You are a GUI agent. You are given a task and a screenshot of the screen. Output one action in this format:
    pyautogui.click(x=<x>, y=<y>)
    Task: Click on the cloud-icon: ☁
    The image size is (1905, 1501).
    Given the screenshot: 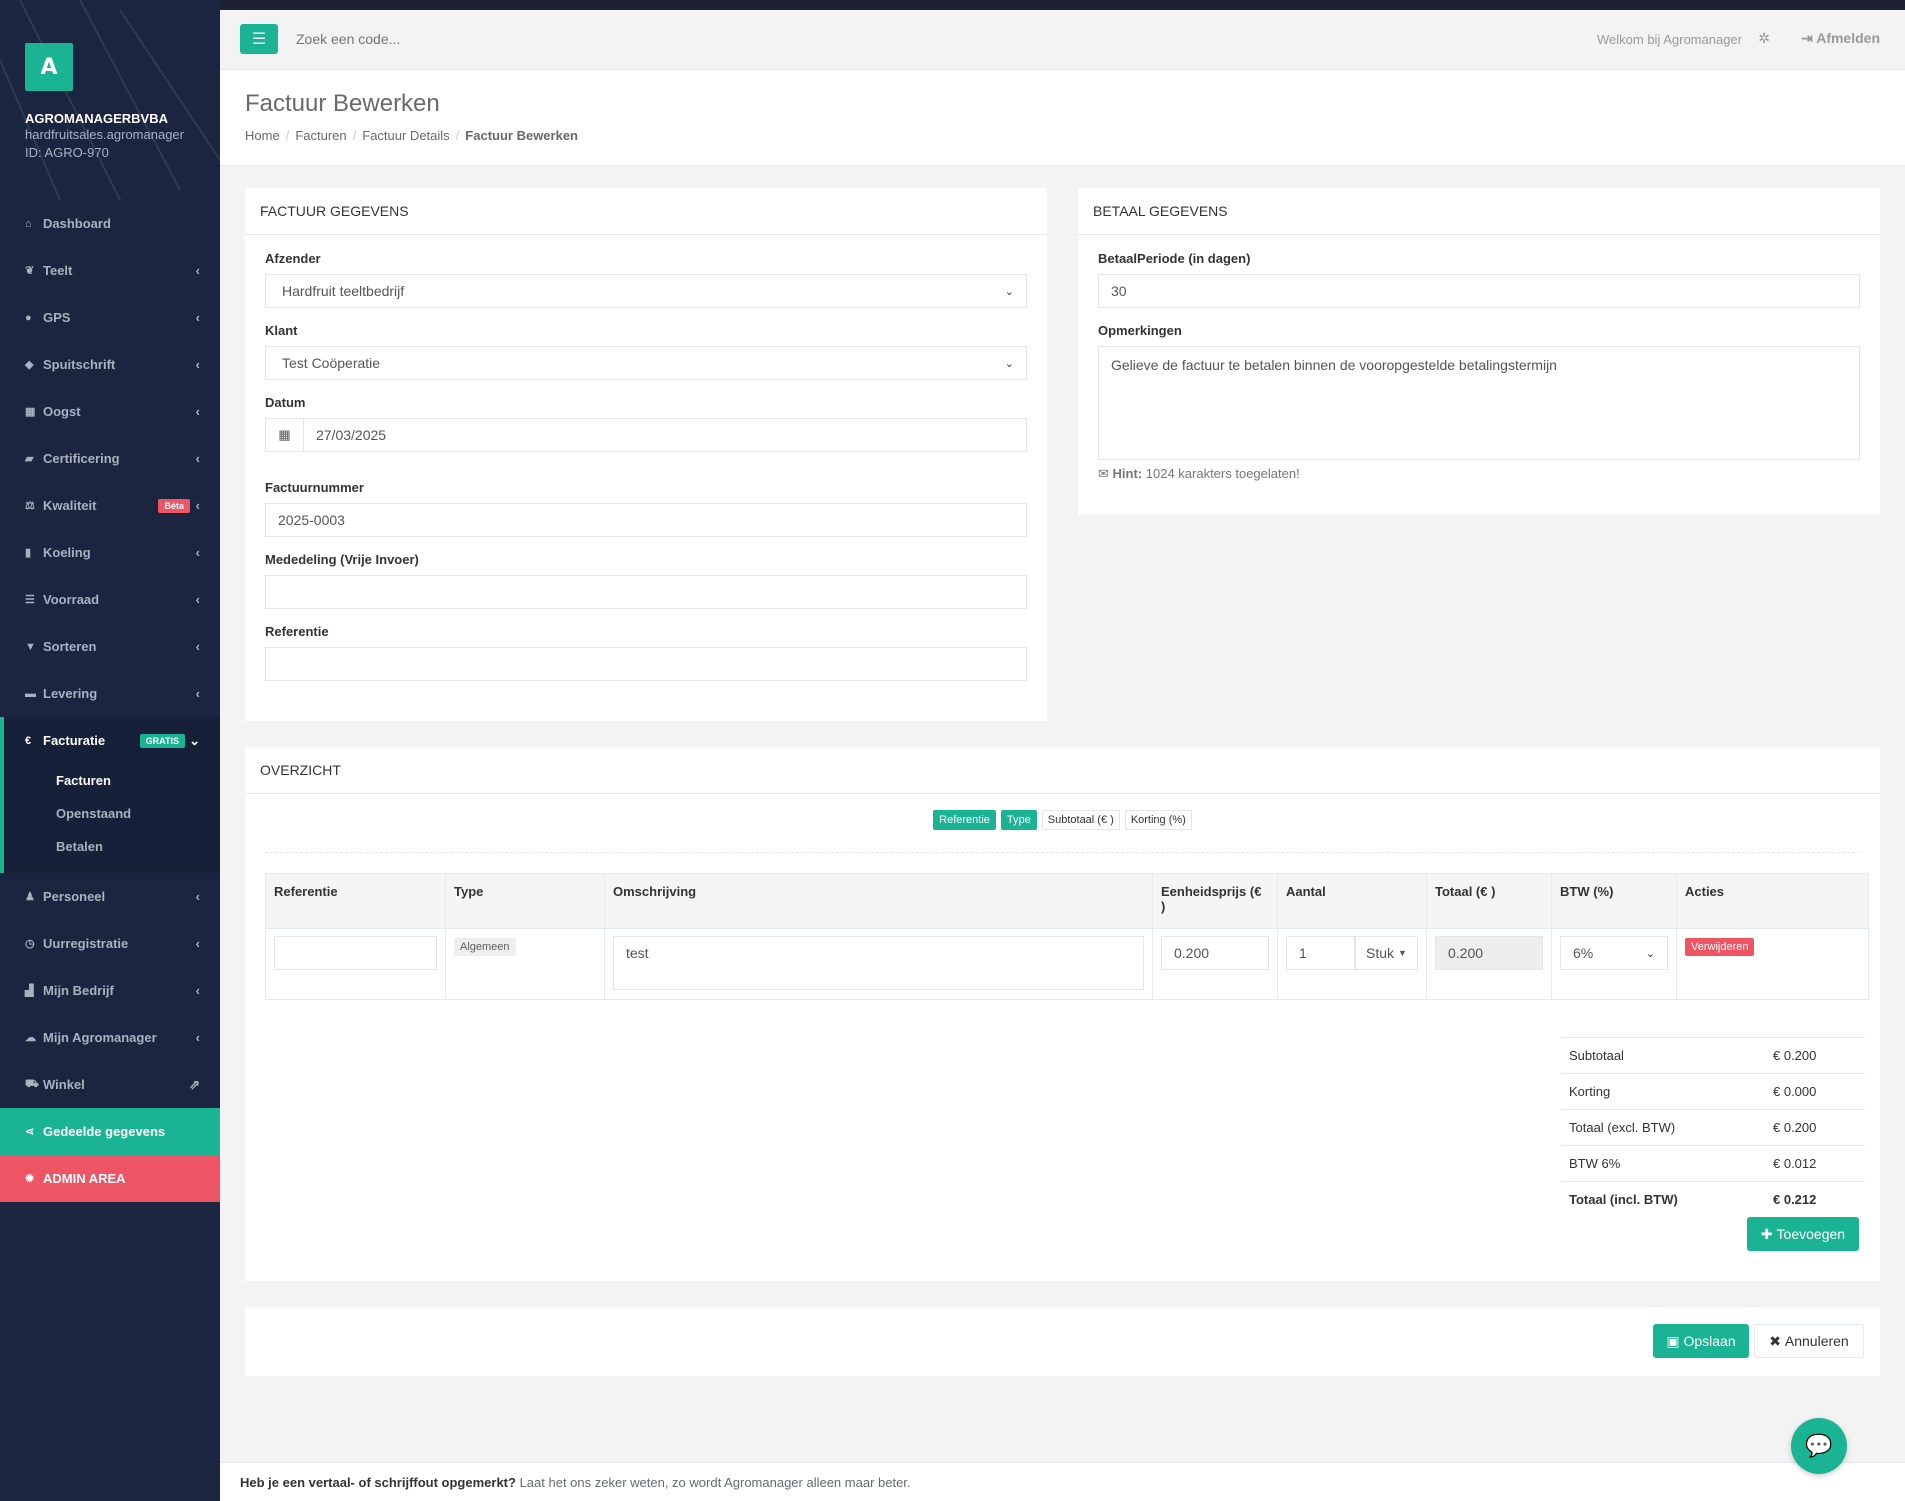 What is the action you would take?
    pyautogui.click(x=30, y=1038)
    